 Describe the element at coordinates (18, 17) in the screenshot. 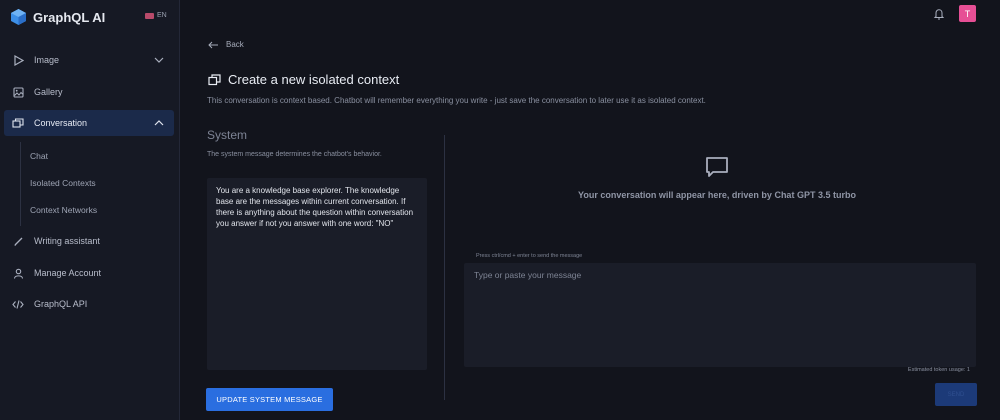

I see `logo-cube-icon` at that location.